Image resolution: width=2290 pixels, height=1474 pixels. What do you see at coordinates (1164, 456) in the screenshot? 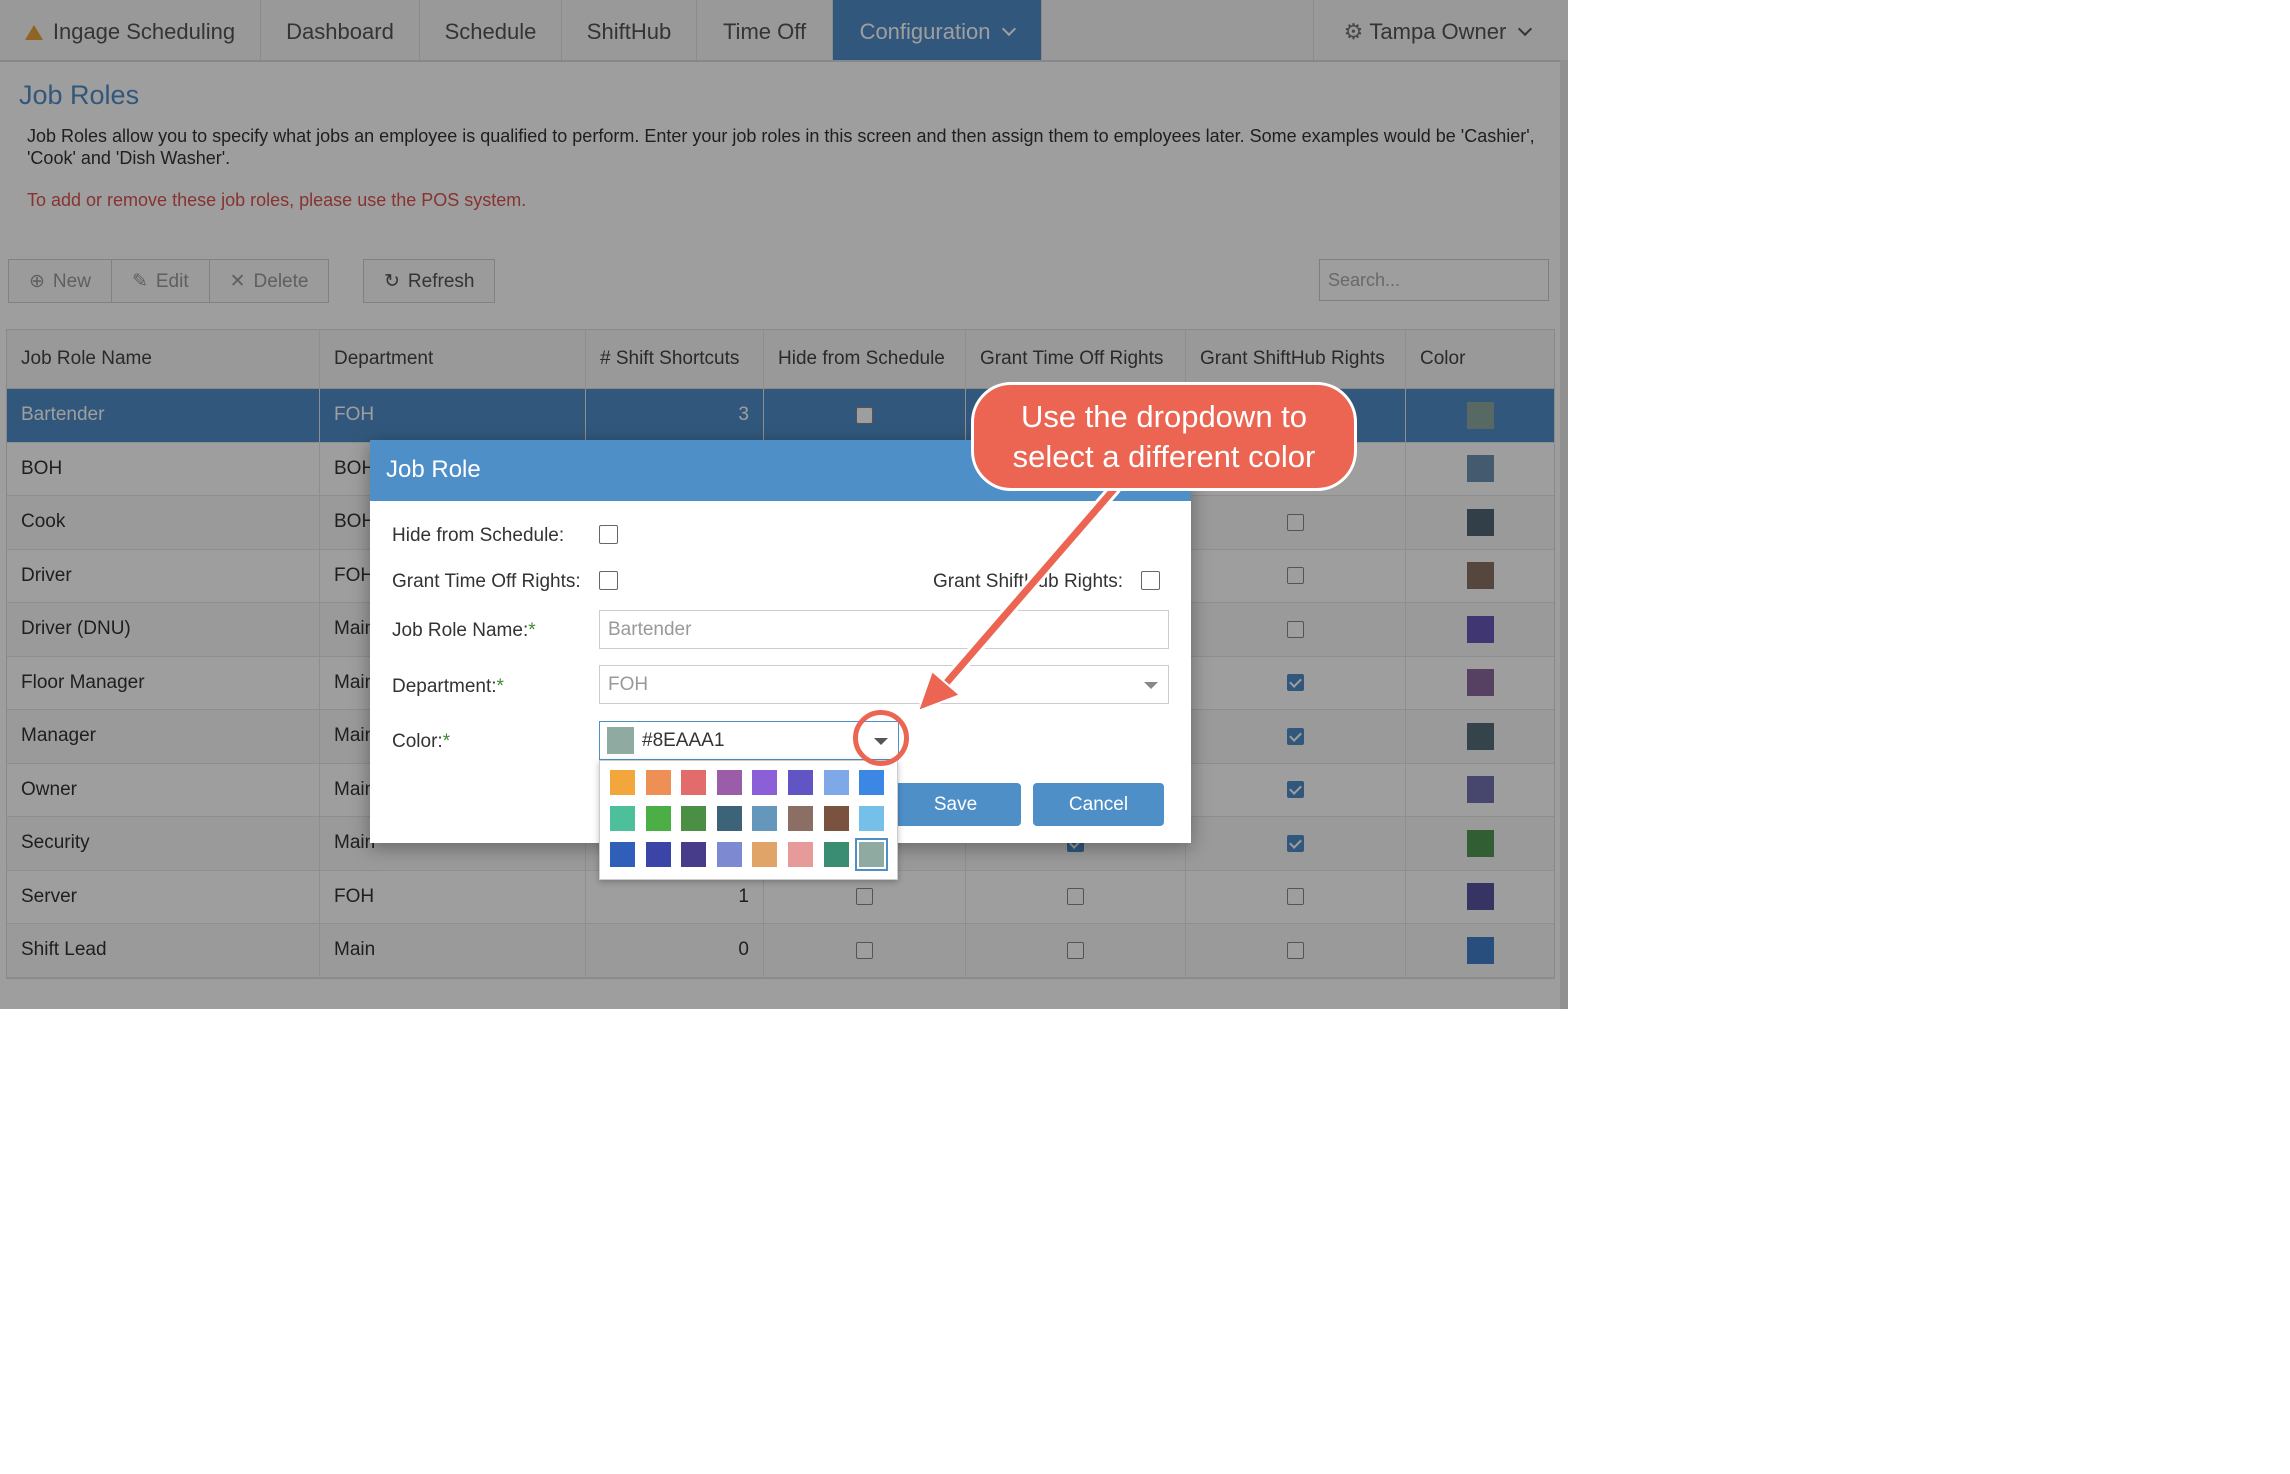
I see `callout-line-2: select a different color` at bounding box center [1164, 456].